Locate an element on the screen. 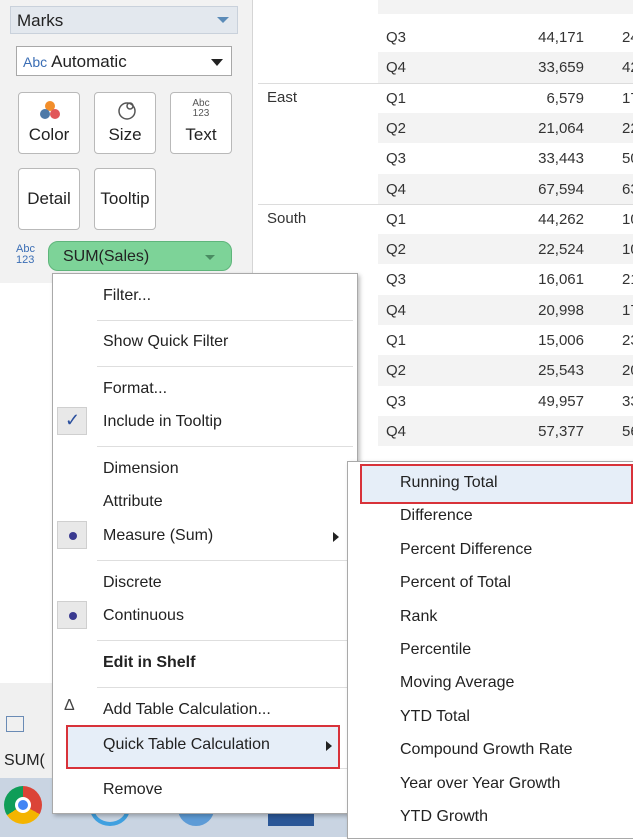 Image resolution: width=633 pixels, height=839 pixels. menu-item-measure-sum: Measure (Sum) is located at coordinates (158, 536).